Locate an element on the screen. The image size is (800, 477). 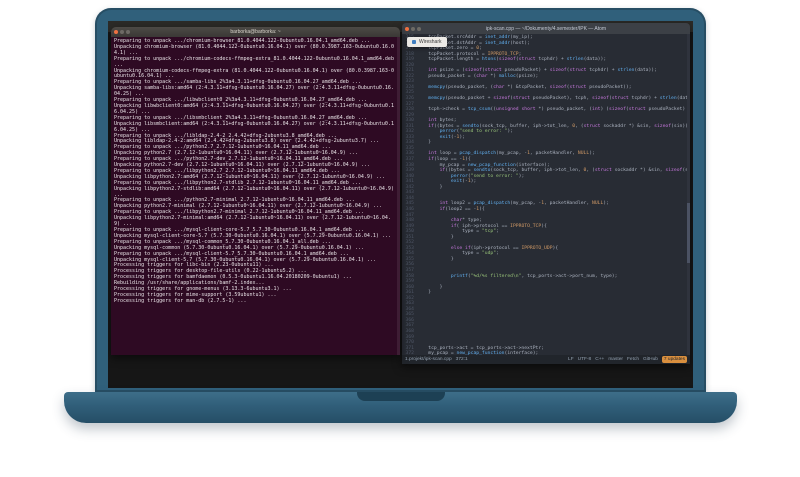
status-item: LF is located at coordinates (571, 359).